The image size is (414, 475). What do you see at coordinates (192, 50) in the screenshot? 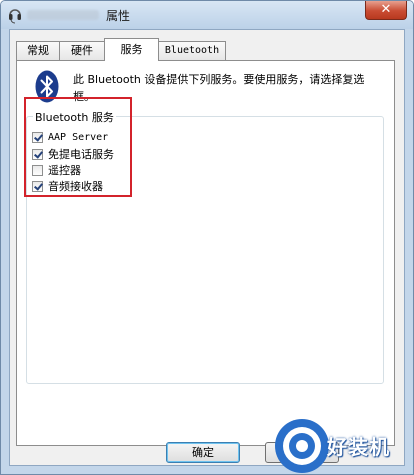
I see `tab-bluetooth: Bluetooth` at bounding box center [192, 50].